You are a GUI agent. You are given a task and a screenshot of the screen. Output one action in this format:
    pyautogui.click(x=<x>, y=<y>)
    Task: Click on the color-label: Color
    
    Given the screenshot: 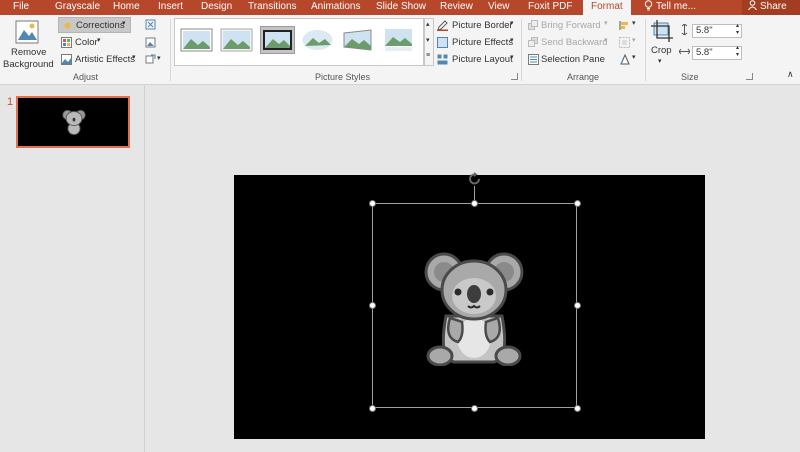 What is the action you would take?
    pyautogui.click(x=86, y=42)
    